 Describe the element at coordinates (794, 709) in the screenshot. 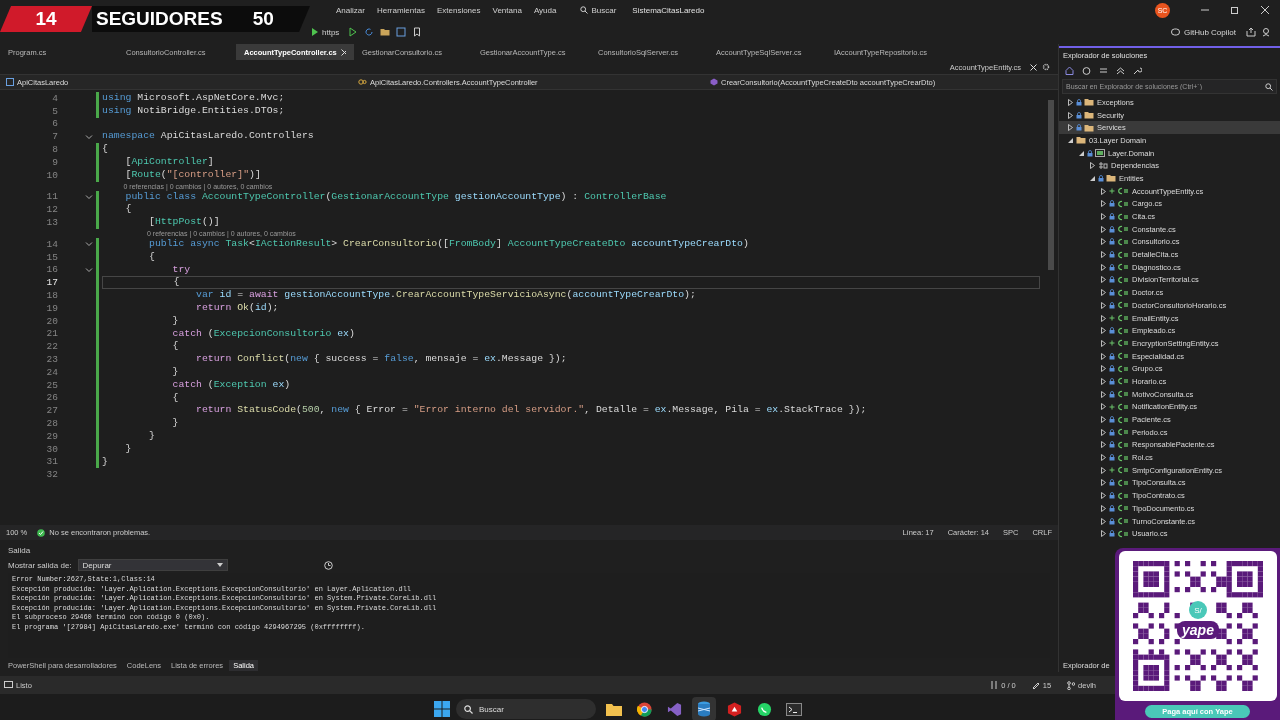

I see `terminal-icon` at that location.